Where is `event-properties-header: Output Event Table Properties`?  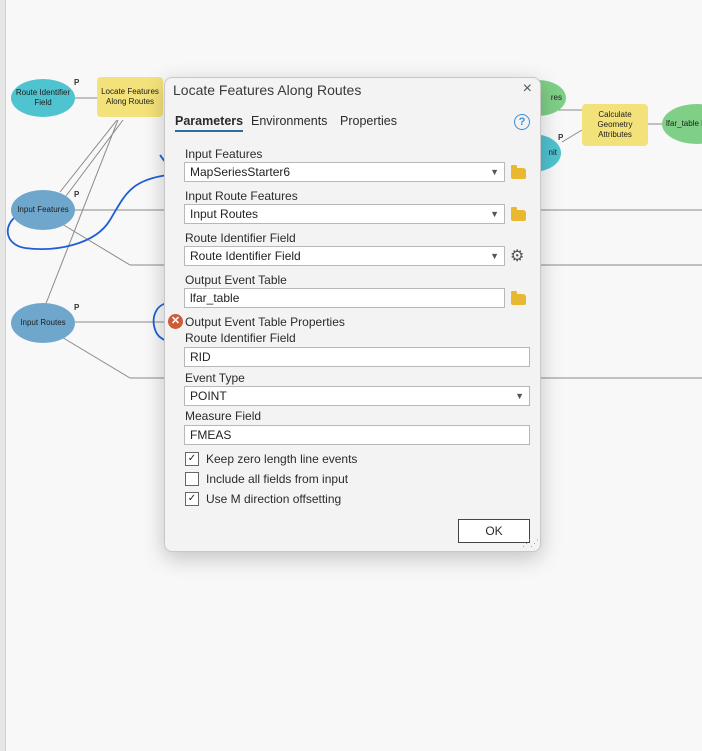 event-properties-header: Output Event Table Properties is located at coordinates (265, 322).